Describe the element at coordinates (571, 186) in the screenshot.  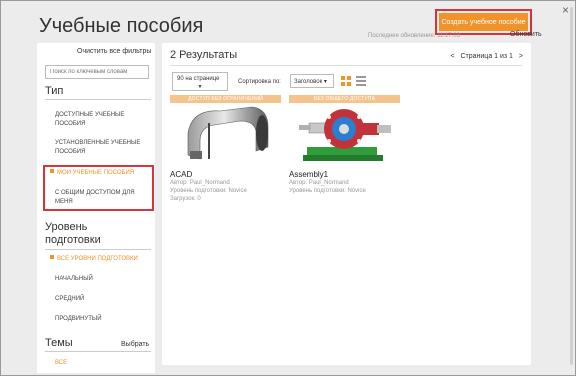
I see `scrollbar` at that location.